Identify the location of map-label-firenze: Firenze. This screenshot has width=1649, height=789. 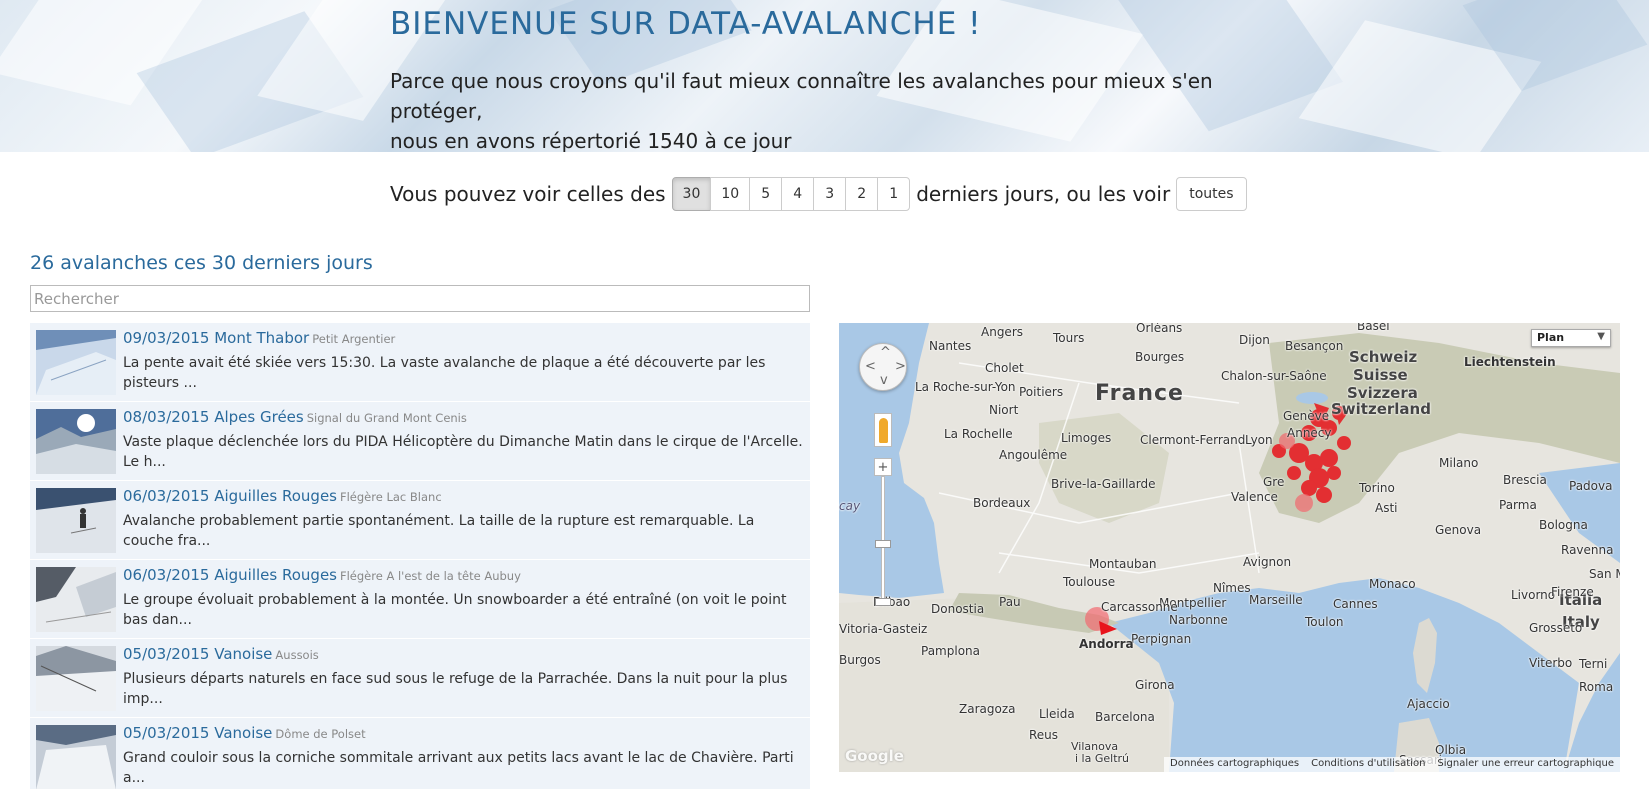
(1572, 592).